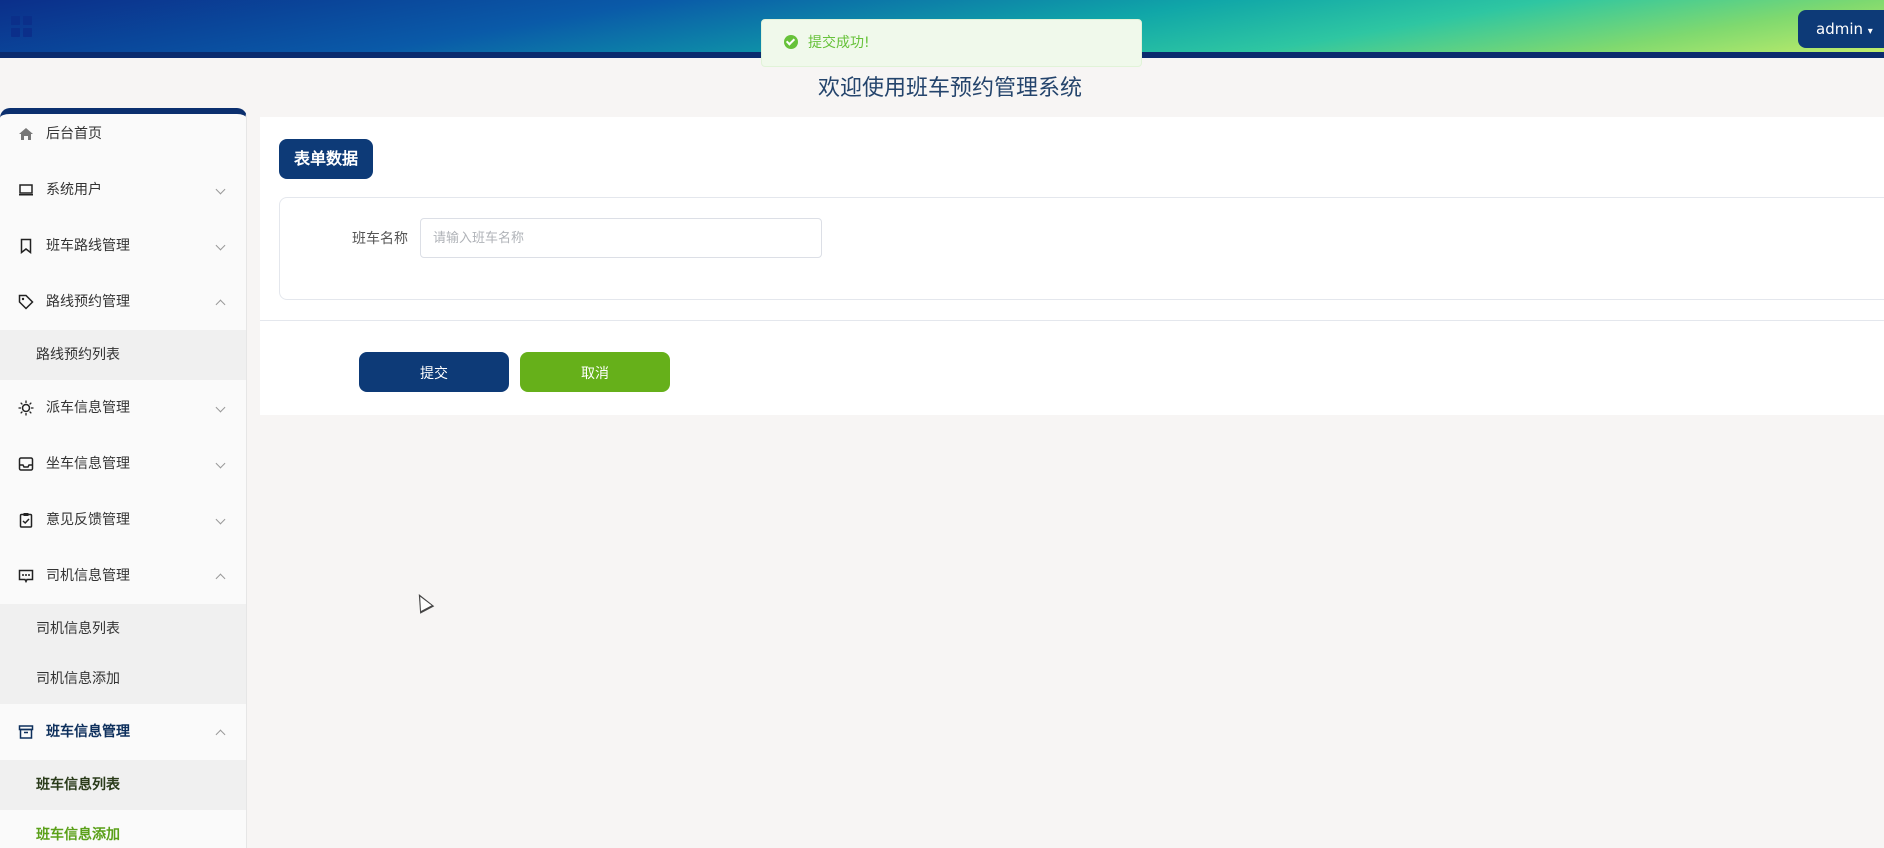 The image size is (1884, 848). Describe the element at coordinates (74, 190) in the screenshot. I see `sidebar-item-label: 系统用户` at that location.